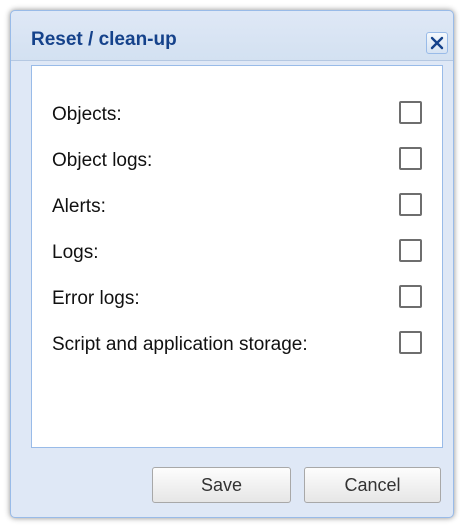 The image size is (460, 525). What do you see at coordinates (237, 299) in the screenshot?
I see `option-row-error-logs: Error logs:` at bounding box center [237, 299].